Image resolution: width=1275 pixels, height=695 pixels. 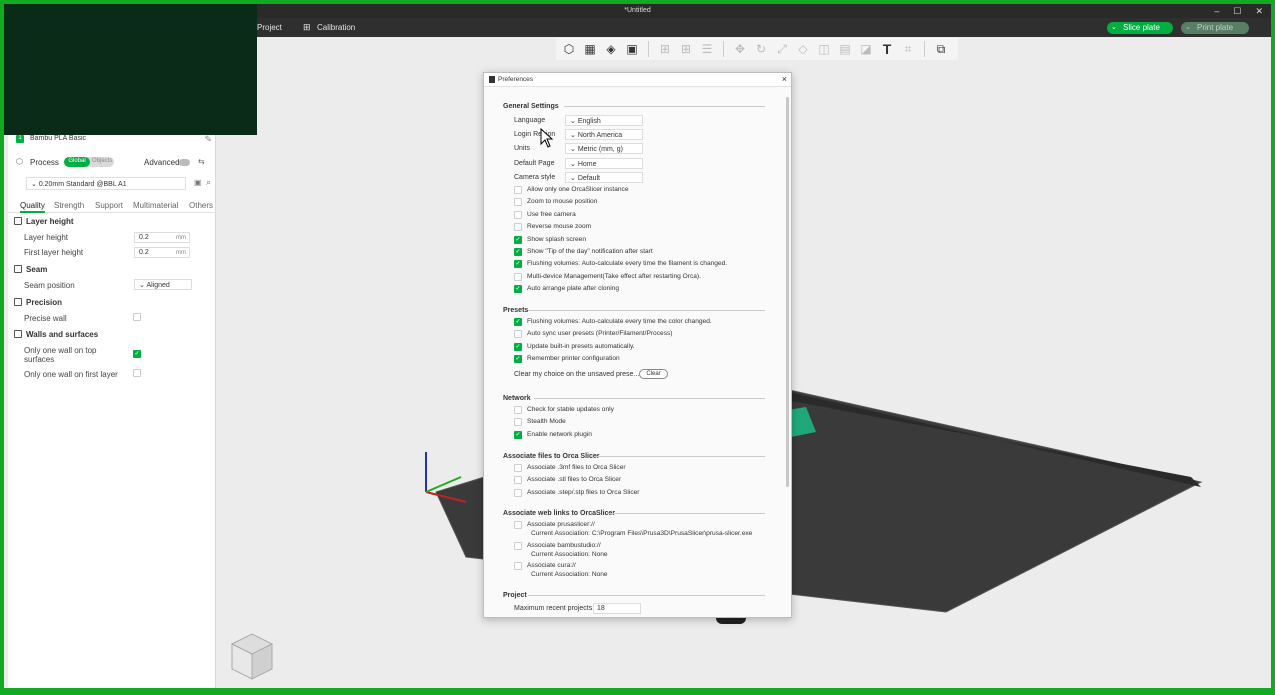 I want to click on advanced-label: Advanced, so click(x=162, y=162).